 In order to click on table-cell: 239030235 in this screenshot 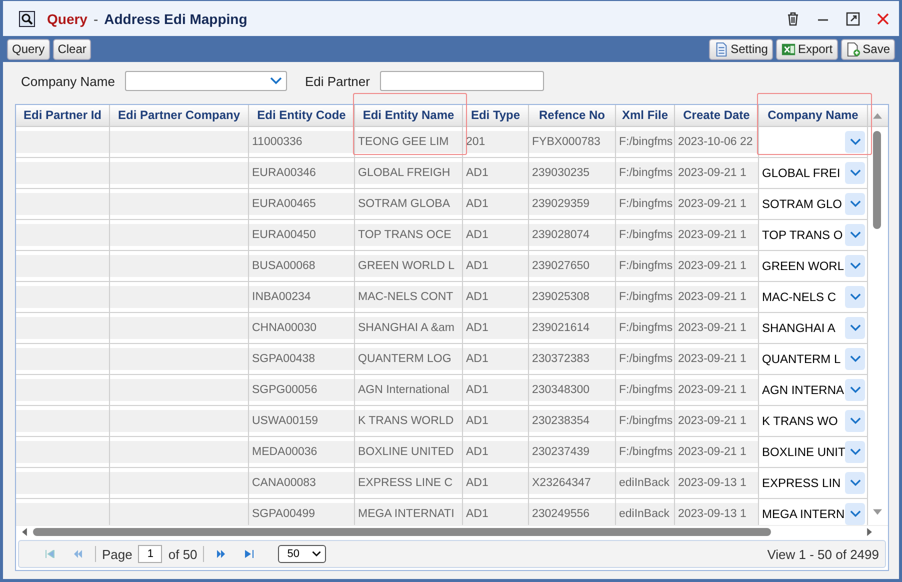, I will do `click(572, 173)`.